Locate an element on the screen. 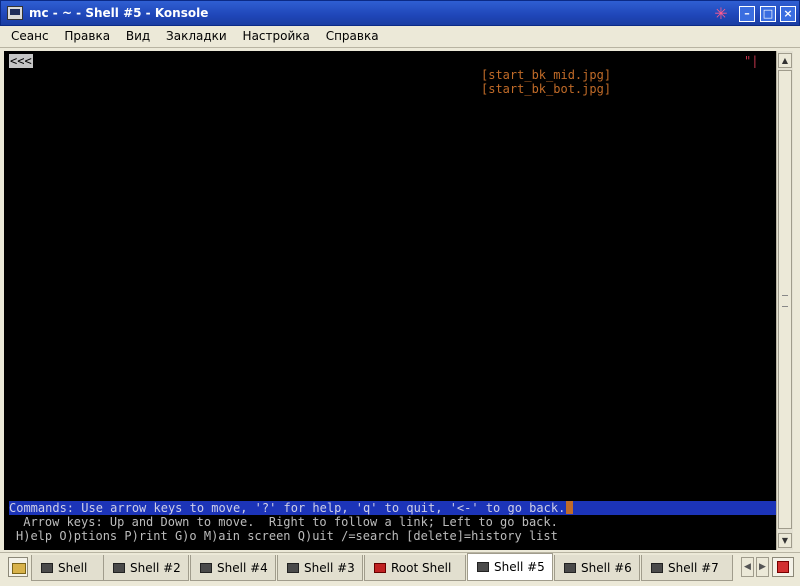 The image size is (800, 586). menu-settings: Настройка is located at coordinates (276, 37).